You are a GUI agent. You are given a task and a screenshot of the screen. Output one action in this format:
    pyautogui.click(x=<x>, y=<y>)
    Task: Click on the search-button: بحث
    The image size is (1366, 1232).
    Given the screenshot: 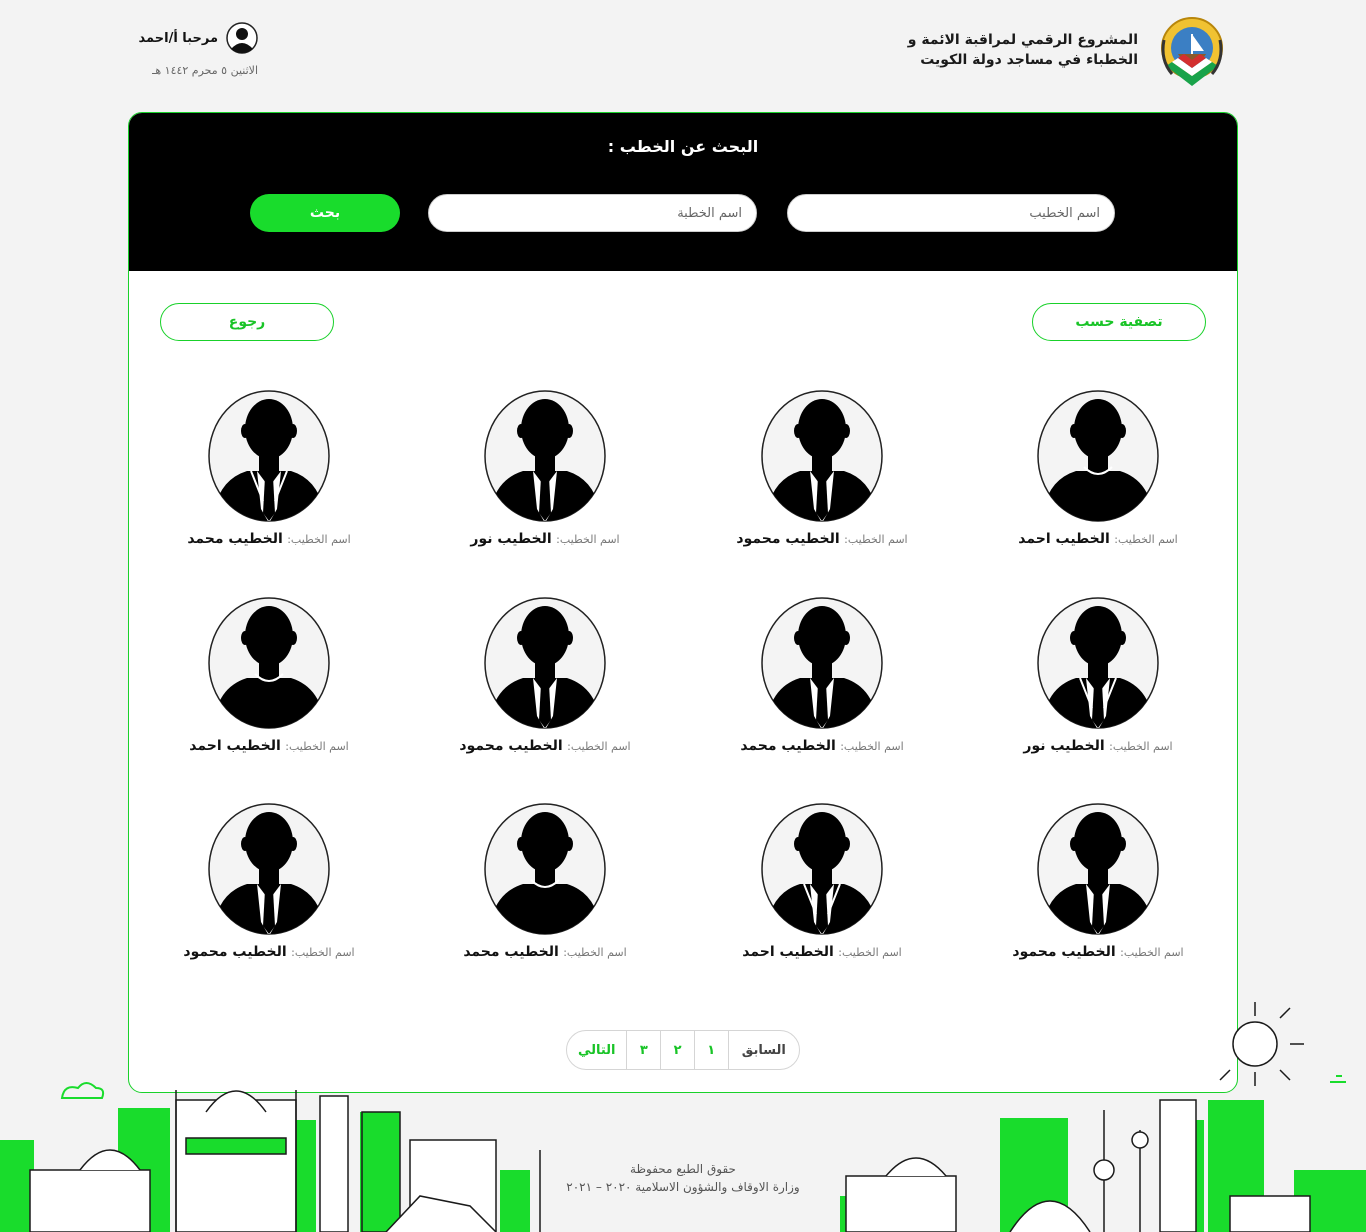 What is the action you would take?
    pyautogui.click(x=325, y=213)
    